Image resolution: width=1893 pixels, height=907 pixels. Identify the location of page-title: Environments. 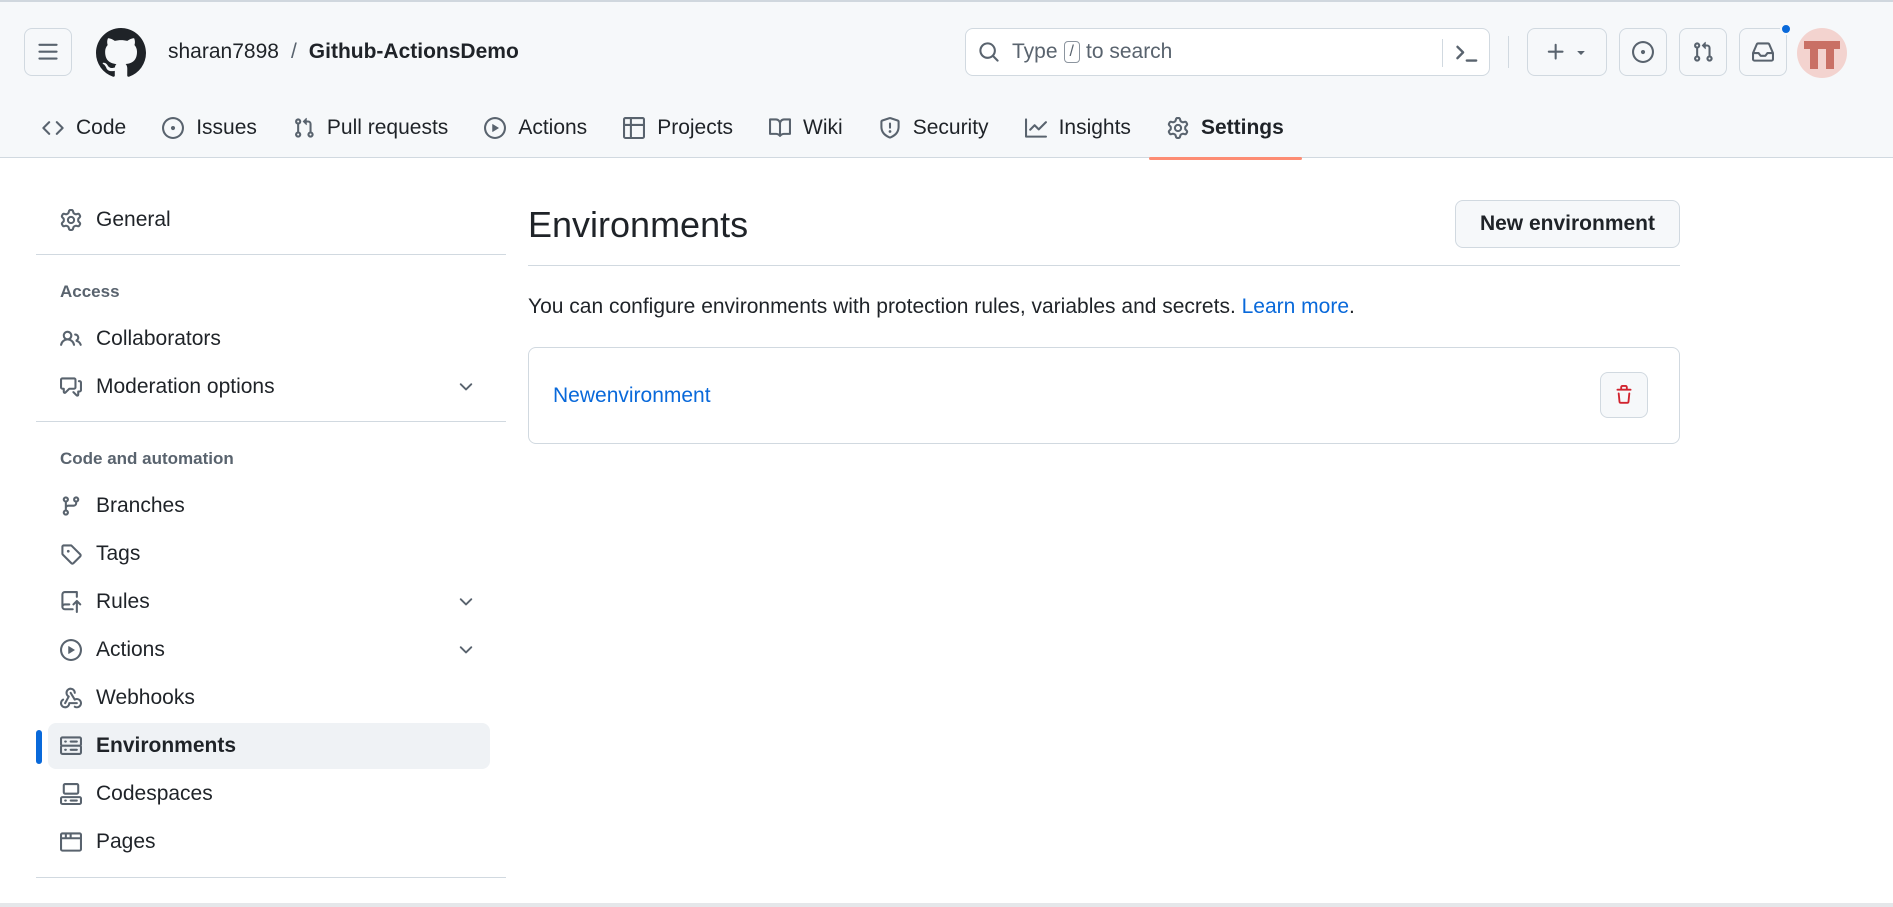
(638, 224).